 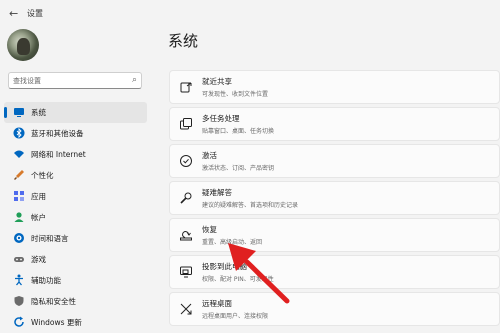 What do you see at coordinates (334, 309) in the screenshot?
I see `settings-card-remote-desktop: 远程桌面 远程桌面用户、连接权限` at bounding box center [334, 309].